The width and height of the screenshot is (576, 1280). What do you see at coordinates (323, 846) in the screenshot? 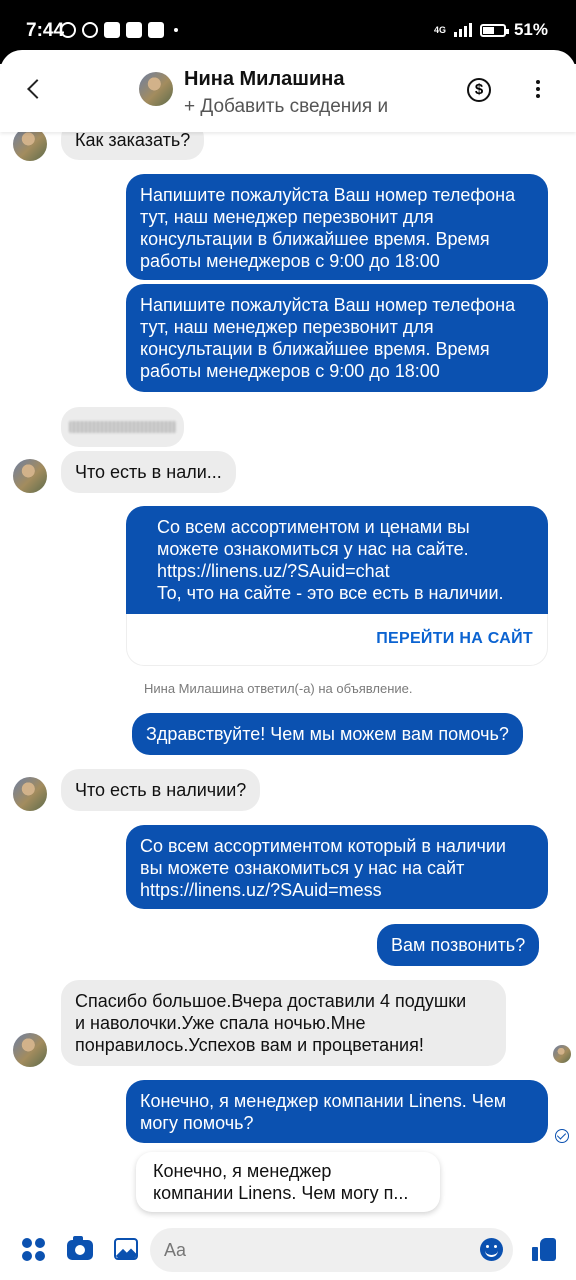
I see `message-line: Со всем ассортиментом который в наличии` at bounding box center [323, 846].